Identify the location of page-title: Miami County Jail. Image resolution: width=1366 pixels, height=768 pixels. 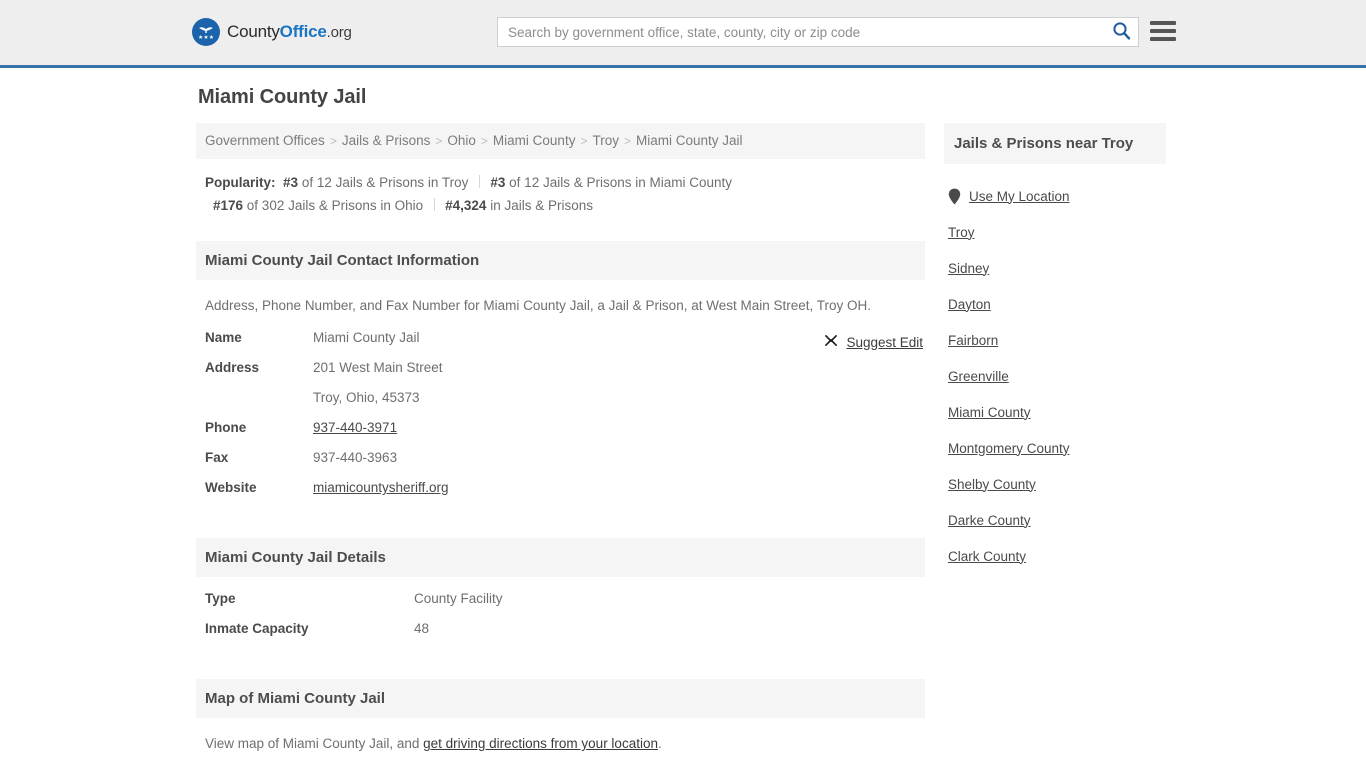
(282, 97).